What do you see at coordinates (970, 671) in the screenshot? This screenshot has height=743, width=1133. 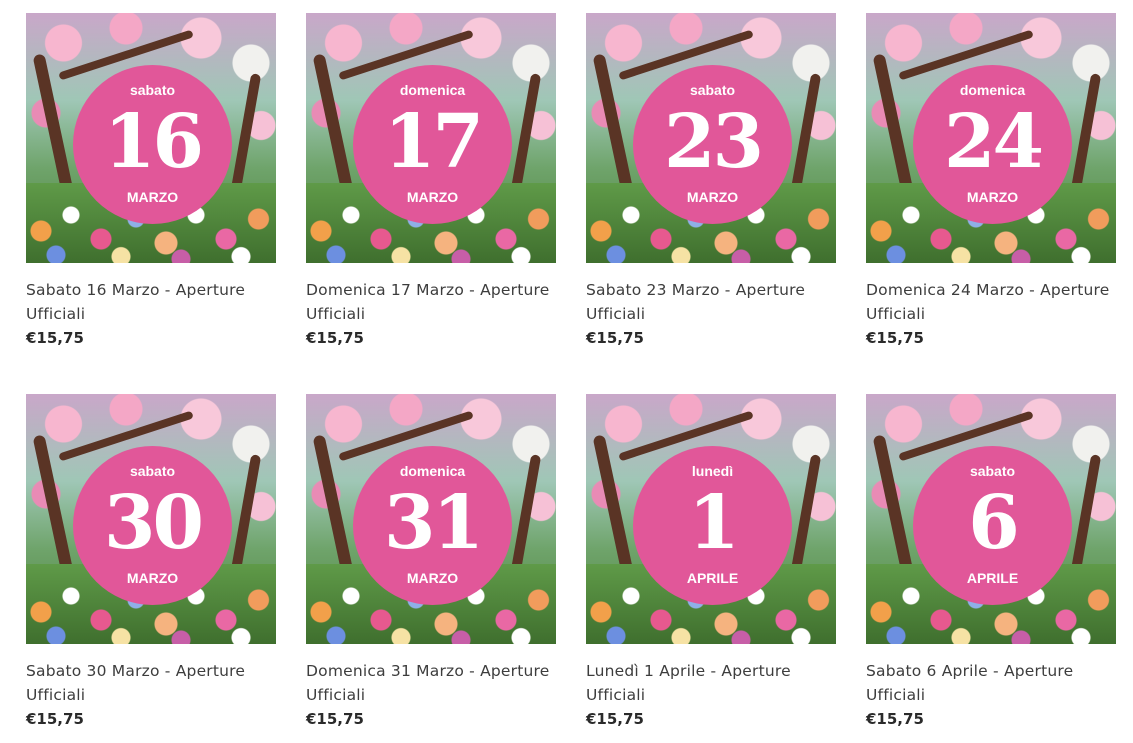 I see `product-title-line: Sabato 6 Aprile - Aperture` at bounding box center [970, 671].